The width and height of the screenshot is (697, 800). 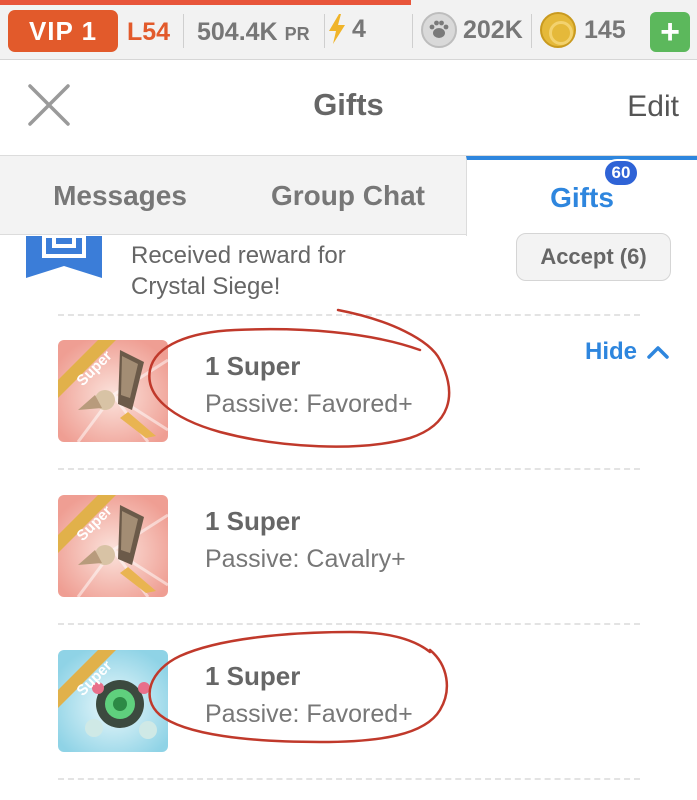 I want to click on gold-value: 145, so click(x=605, y=29).